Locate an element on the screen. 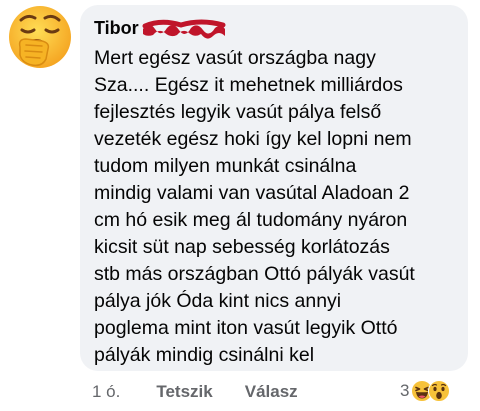 The image size is (480, 411). reaction-count: 3 is located at coordinates (405, 390).